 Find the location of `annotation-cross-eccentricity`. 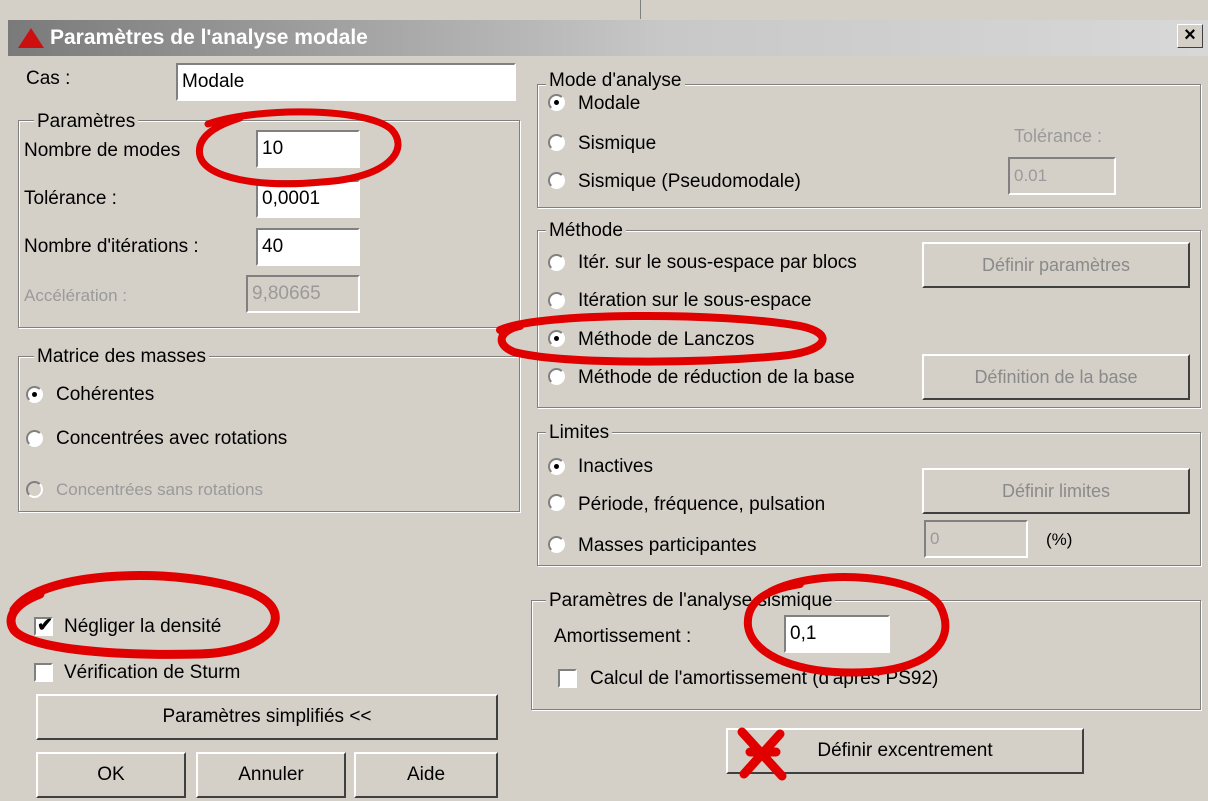

annotation-cross-eccentricity is located at coordinates (762, 754).